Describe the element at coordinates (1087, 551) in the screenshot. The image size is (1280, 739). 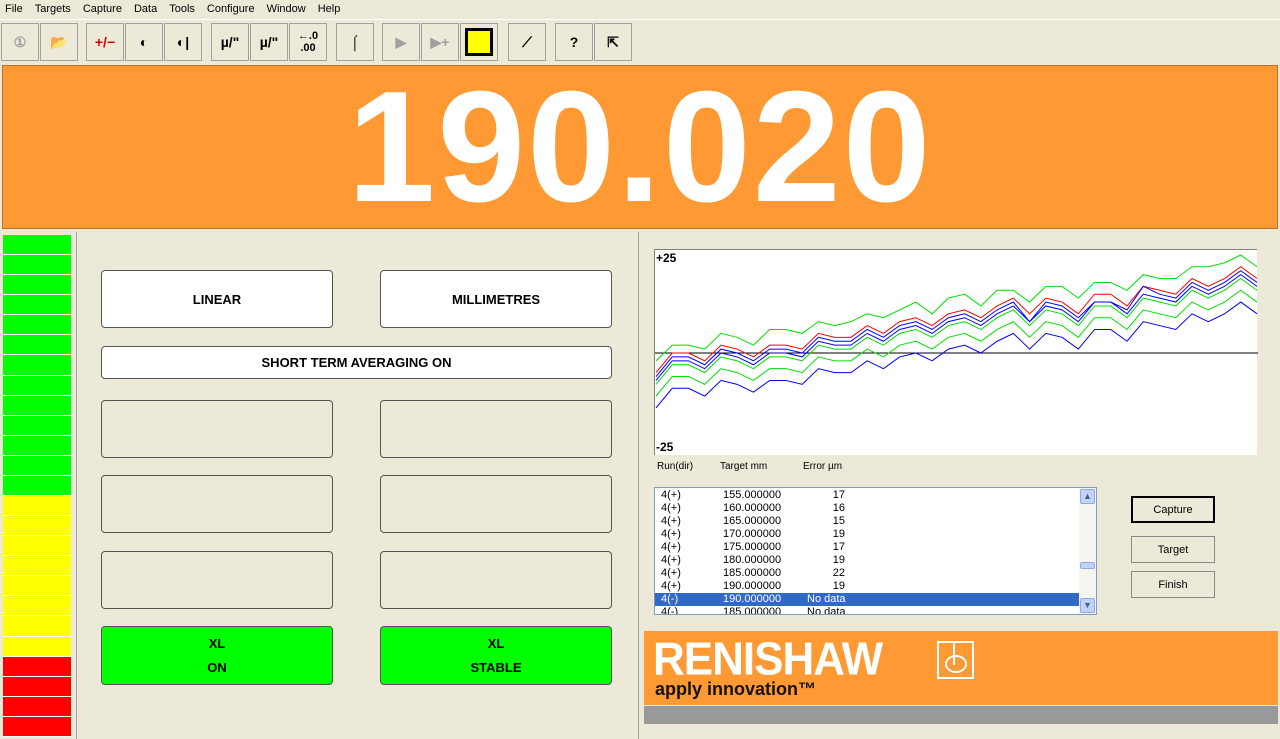
I see `scrollbar: ▲ ▼` at that location.